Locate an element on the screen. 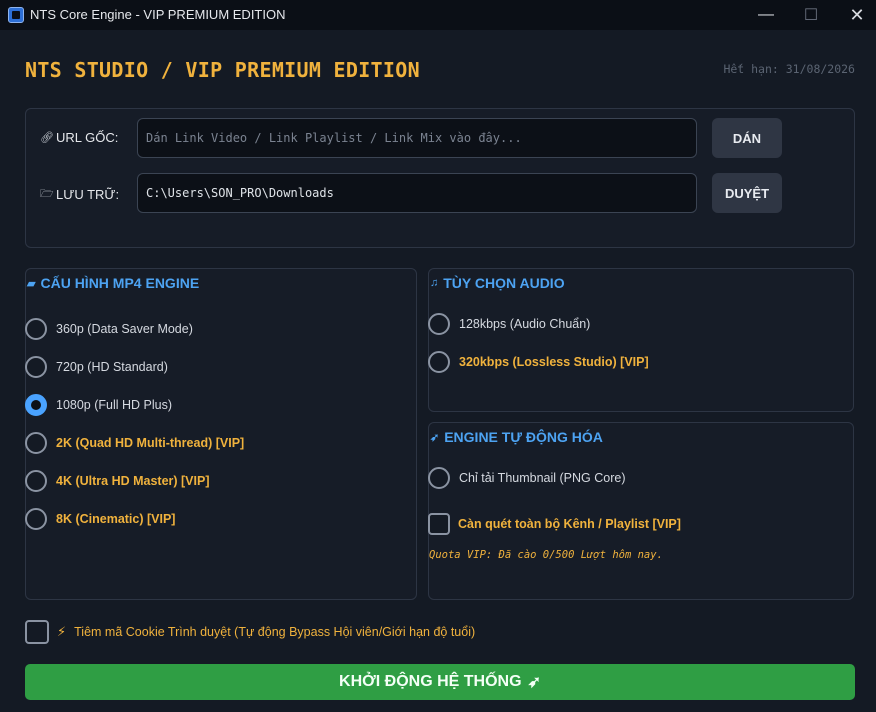  radio-thumbnail-only: Chỉ tải Thumbnail (PNG Core) is located at coordinates (527, 478).